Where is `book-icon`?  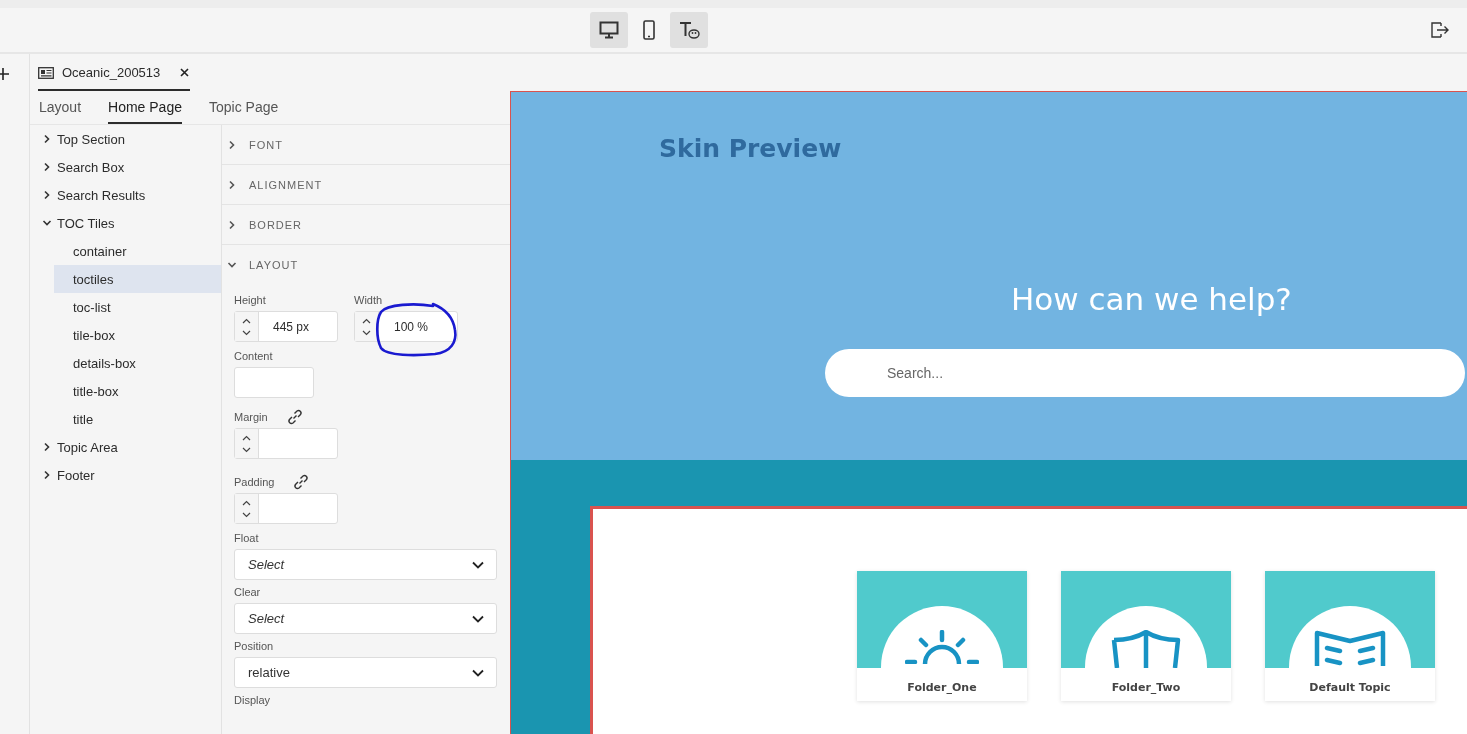
book-icon is located at coordinates (1350, 648).